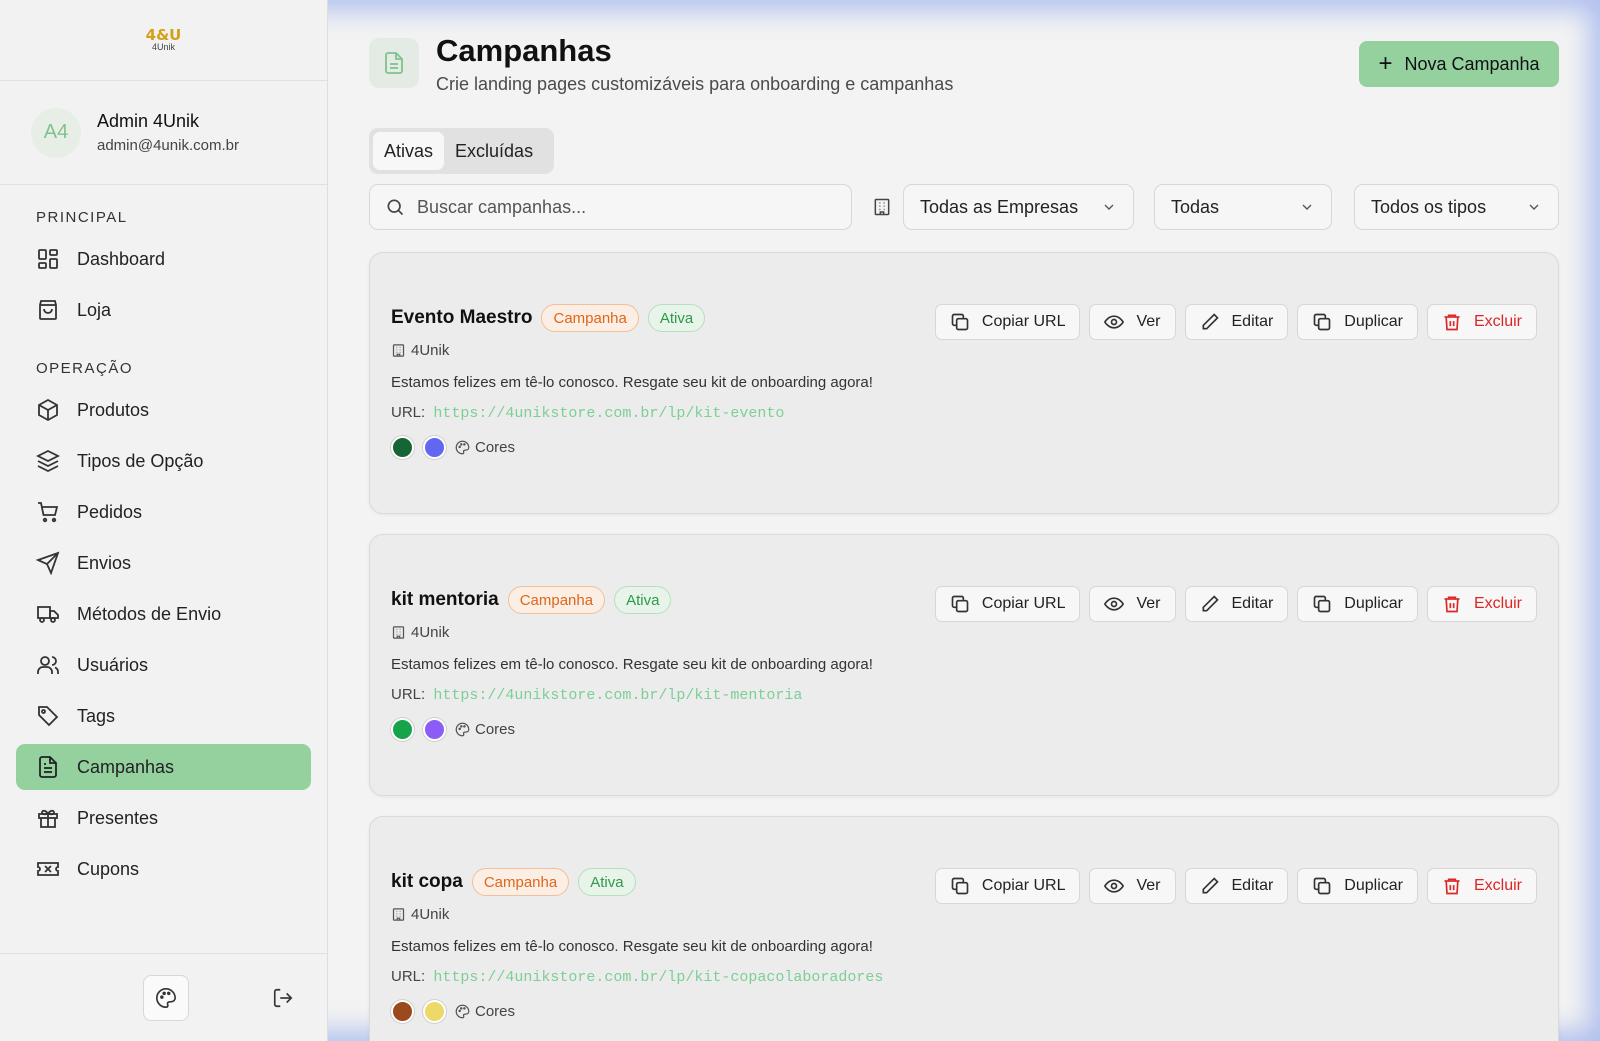 Image resolution: width=1600 pixels, height=1041 pixels. What do you see at coordinates (148, 121) in the screenshot?
I see `user-name: Admin 4Unik` at bounding box center [148, 121].